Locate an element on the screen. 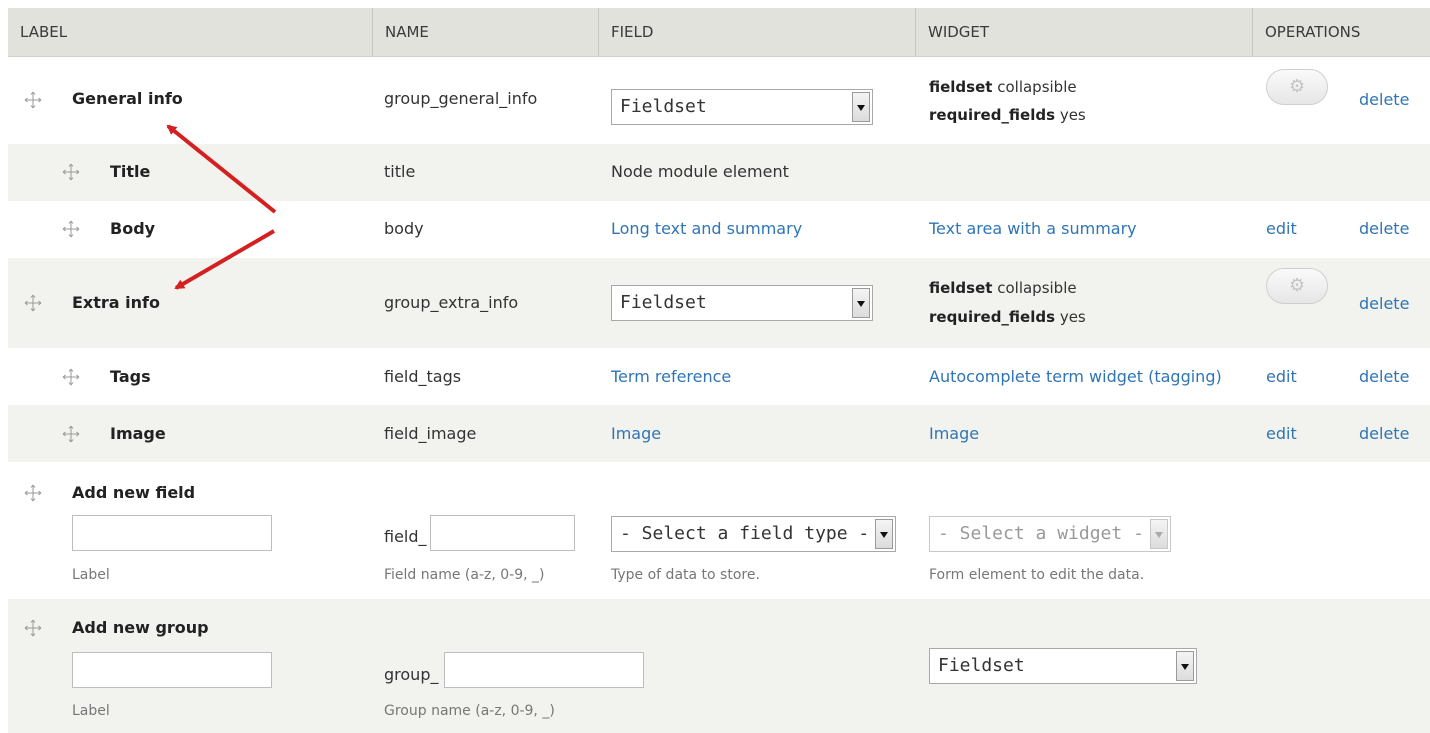 The width and height of the screenshot is (1430, 733). table-header: LABEL NAME FIELD WIDGET OPERATIONS is located at coordinates (719, 32).